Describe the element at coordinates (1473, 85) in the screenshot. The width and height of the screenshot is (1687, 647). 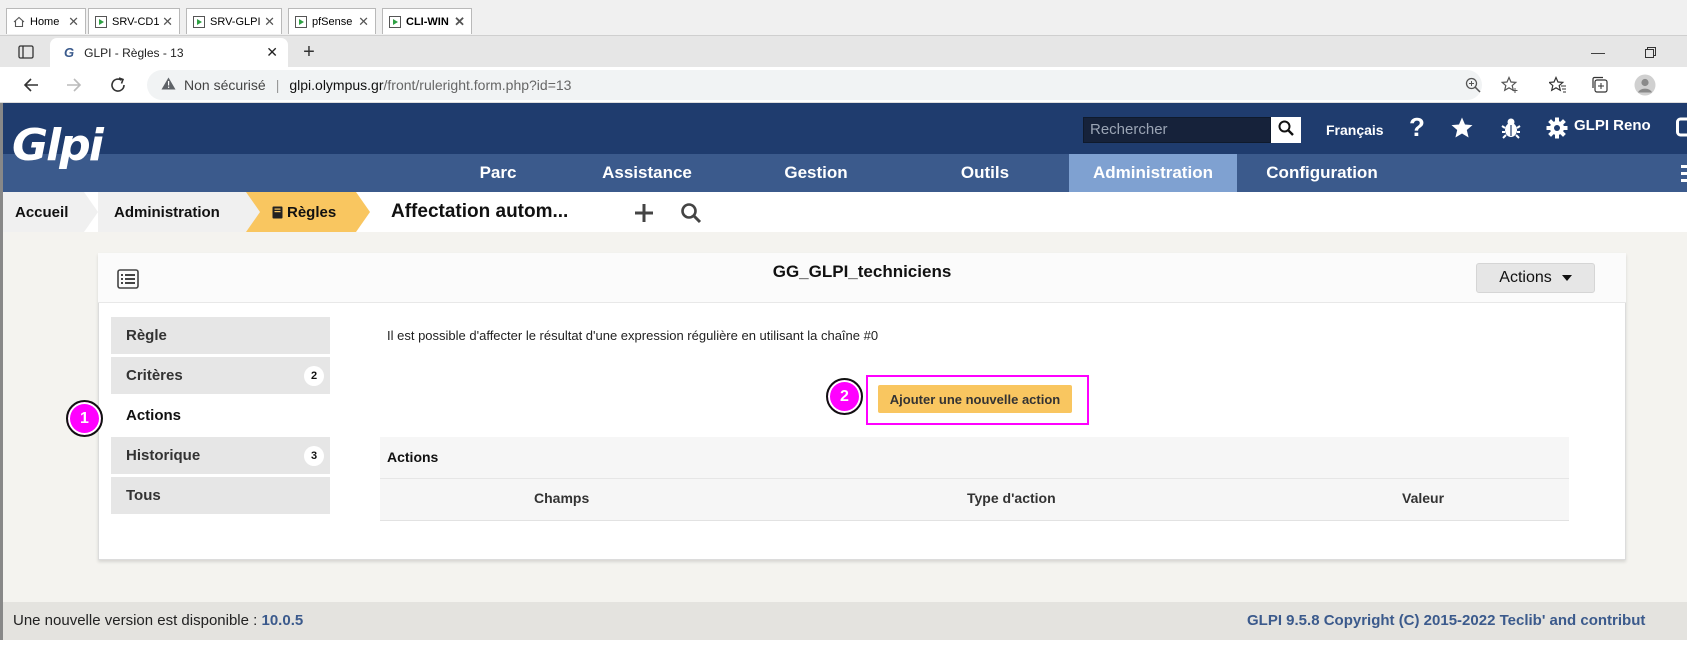
I see `zoom-icon` at that location.